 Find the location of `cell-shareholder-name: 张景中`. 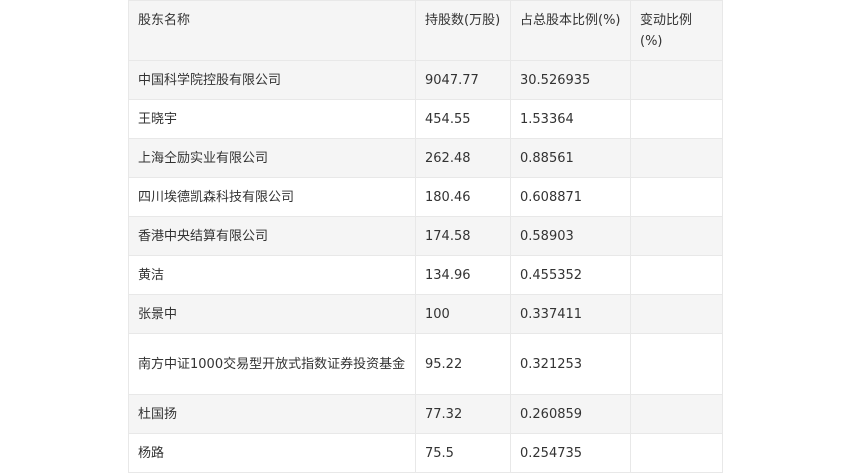

cell-shareholder-name: 张景中 is located at coordinates (272, 314).